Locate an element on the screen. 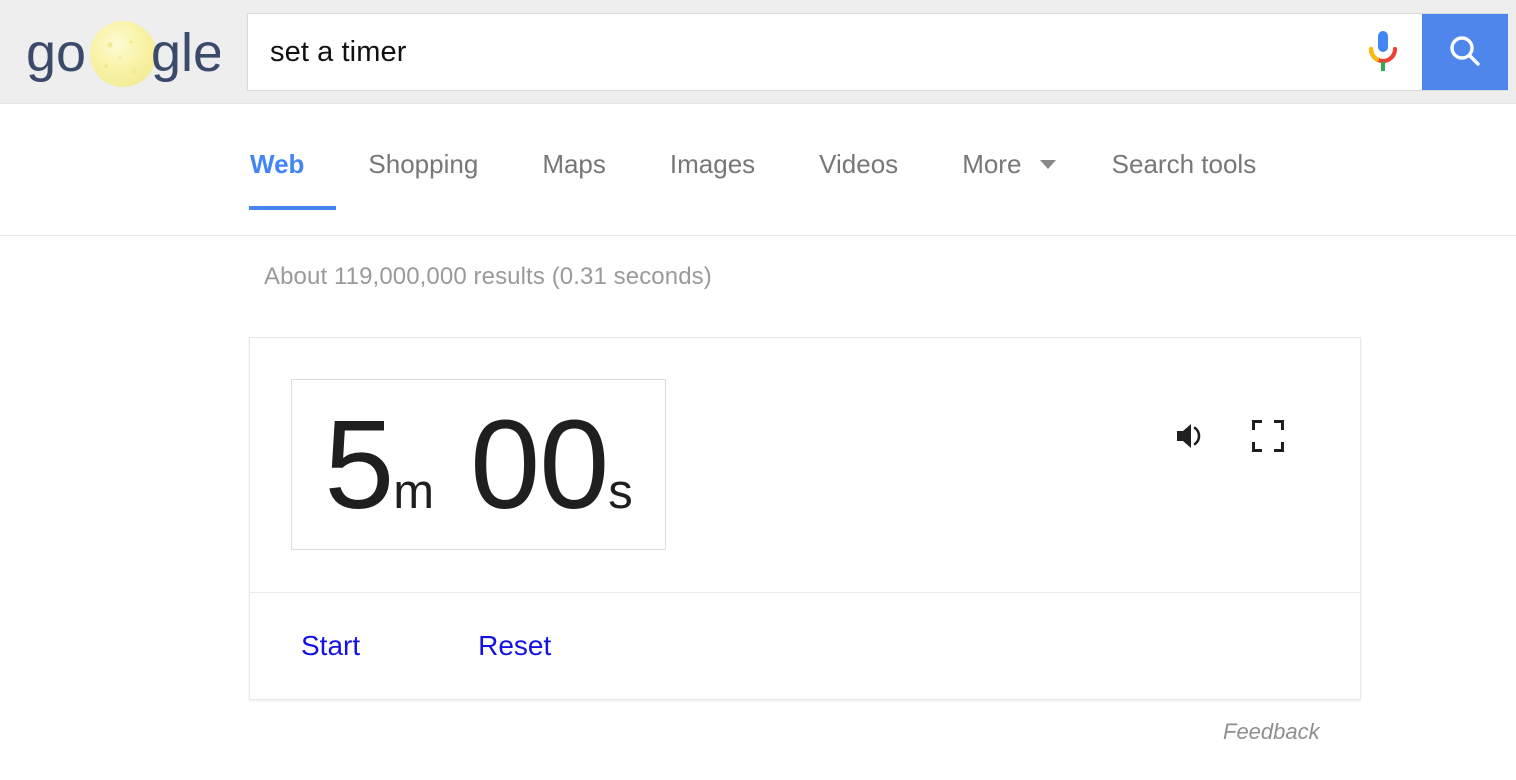 Image resolution: width=1516 pixels, height=780 pixels. search-bar is located at coordinates (877, 52).